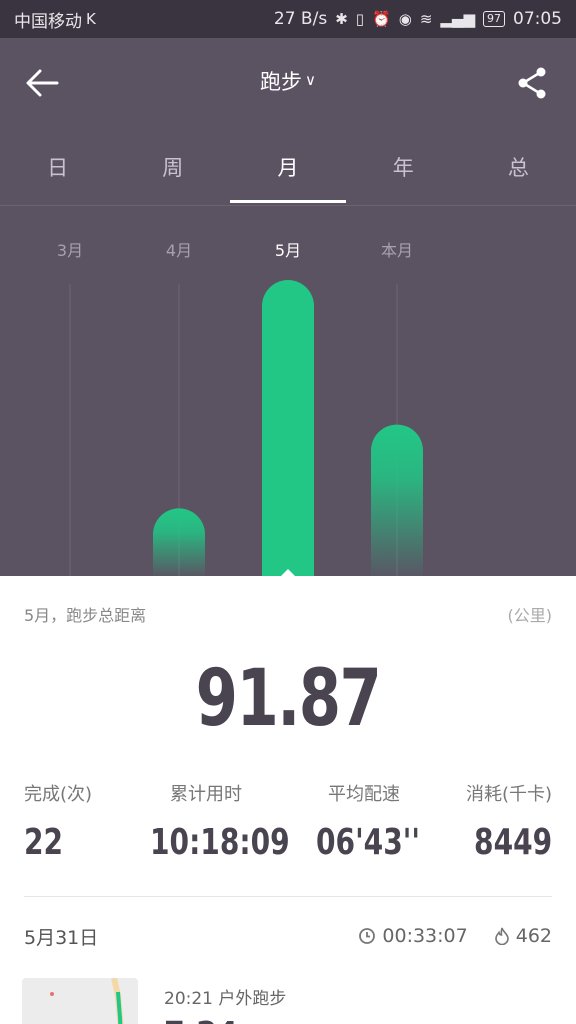 Image resolution: width=576 pixels, height=1024 pixels. What do you see at coordinates (405, 19) in the screenshot?
I see `eye-icon: ◉` at bounding box center [405, 19].